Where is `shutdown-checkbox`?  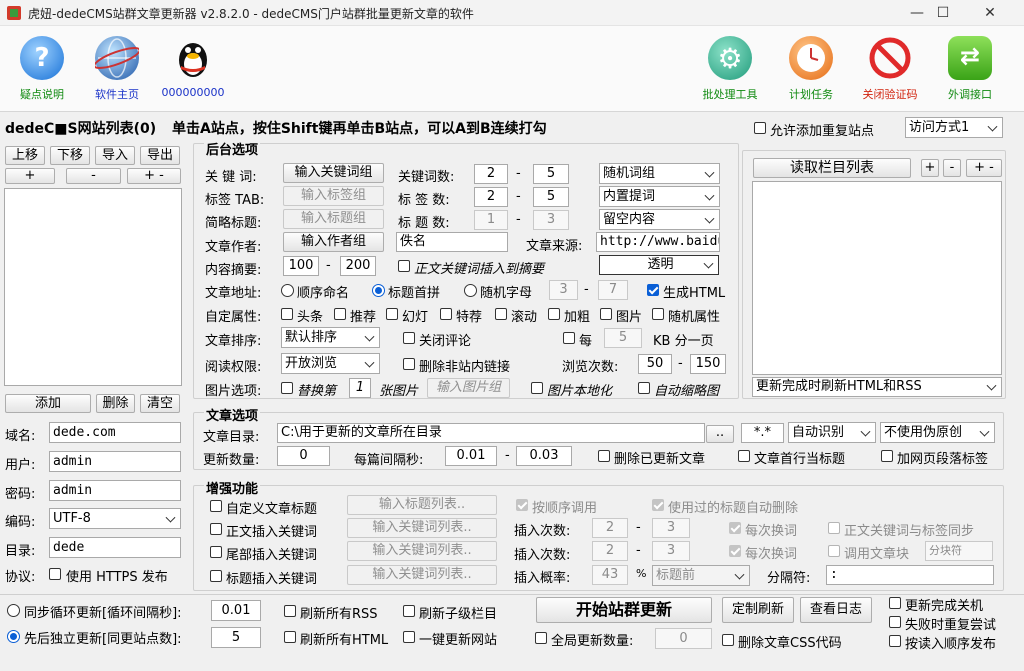
shutdown-checkbox is located at coordinates (895, 603).